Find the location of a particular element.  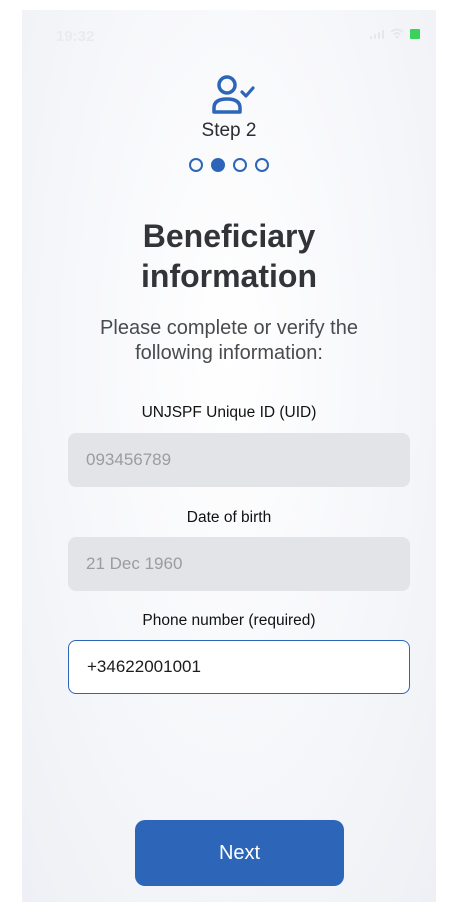

status-bar: 19:32 is located at coordinates (229, 32).